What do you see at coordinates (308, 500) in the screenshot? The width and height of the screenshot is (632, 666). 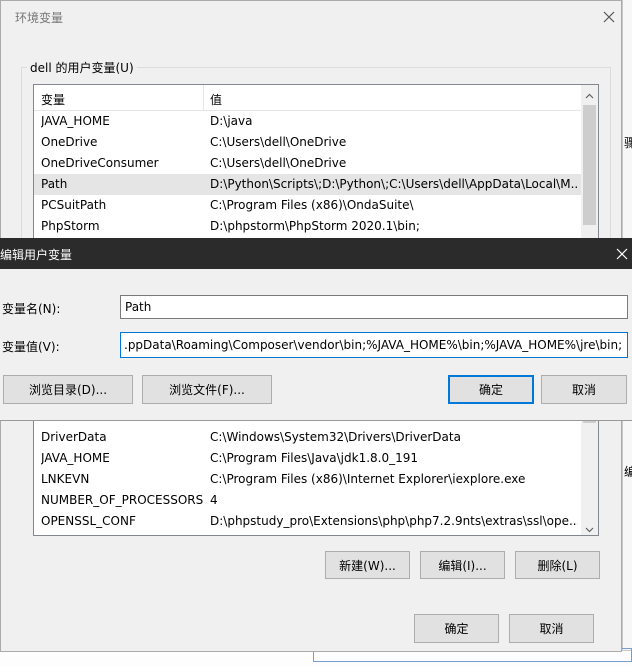 I see `table-row: NUMBER_OF_PROCESSORS 4` at bounding box center [308, 500].